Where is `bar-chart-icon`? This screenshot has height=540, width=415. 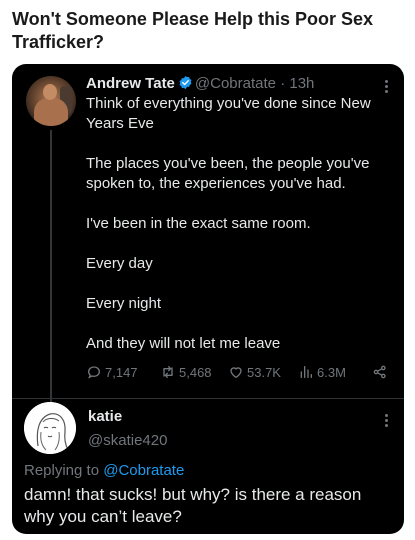 bar-chart-icon is located at coordinates (306, 372).